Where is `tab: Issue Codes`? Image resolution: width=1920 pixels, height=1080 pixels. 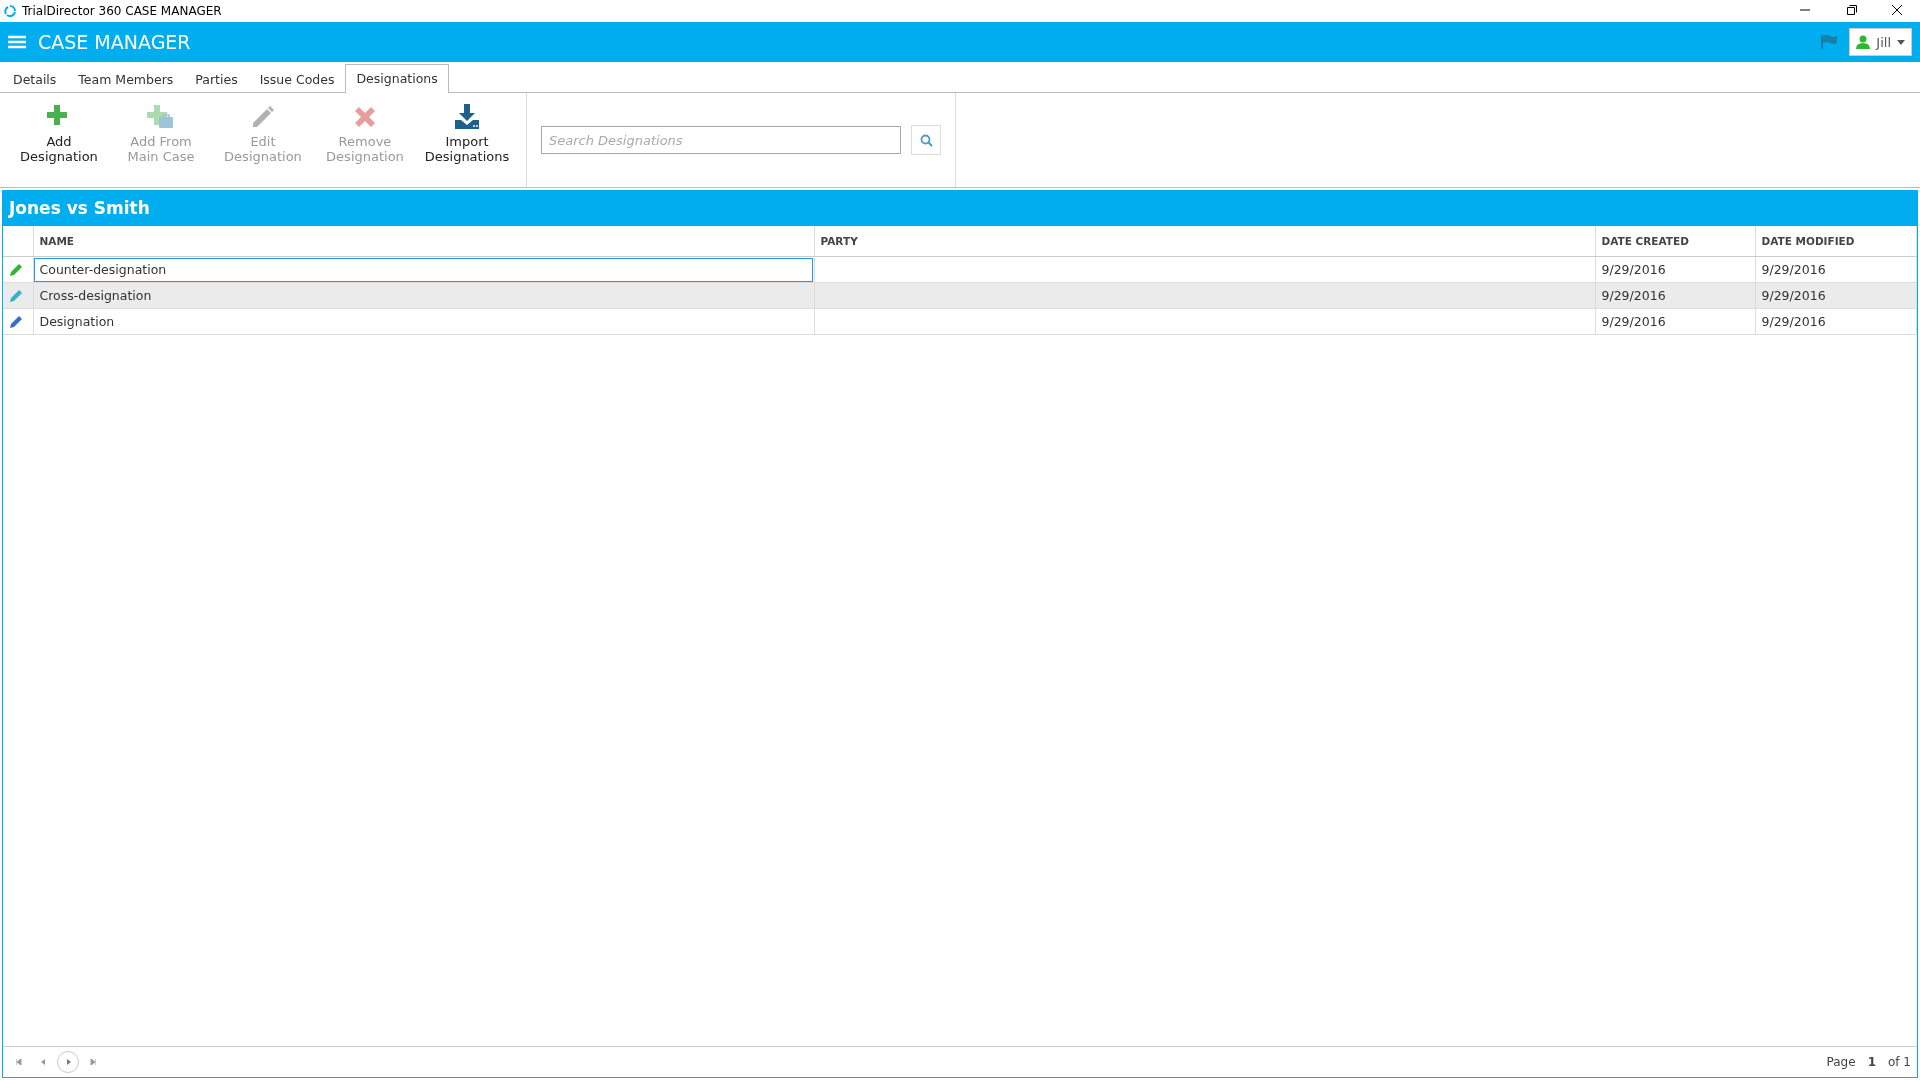 tab: Issue Codes is located at coordinates (297, 79).